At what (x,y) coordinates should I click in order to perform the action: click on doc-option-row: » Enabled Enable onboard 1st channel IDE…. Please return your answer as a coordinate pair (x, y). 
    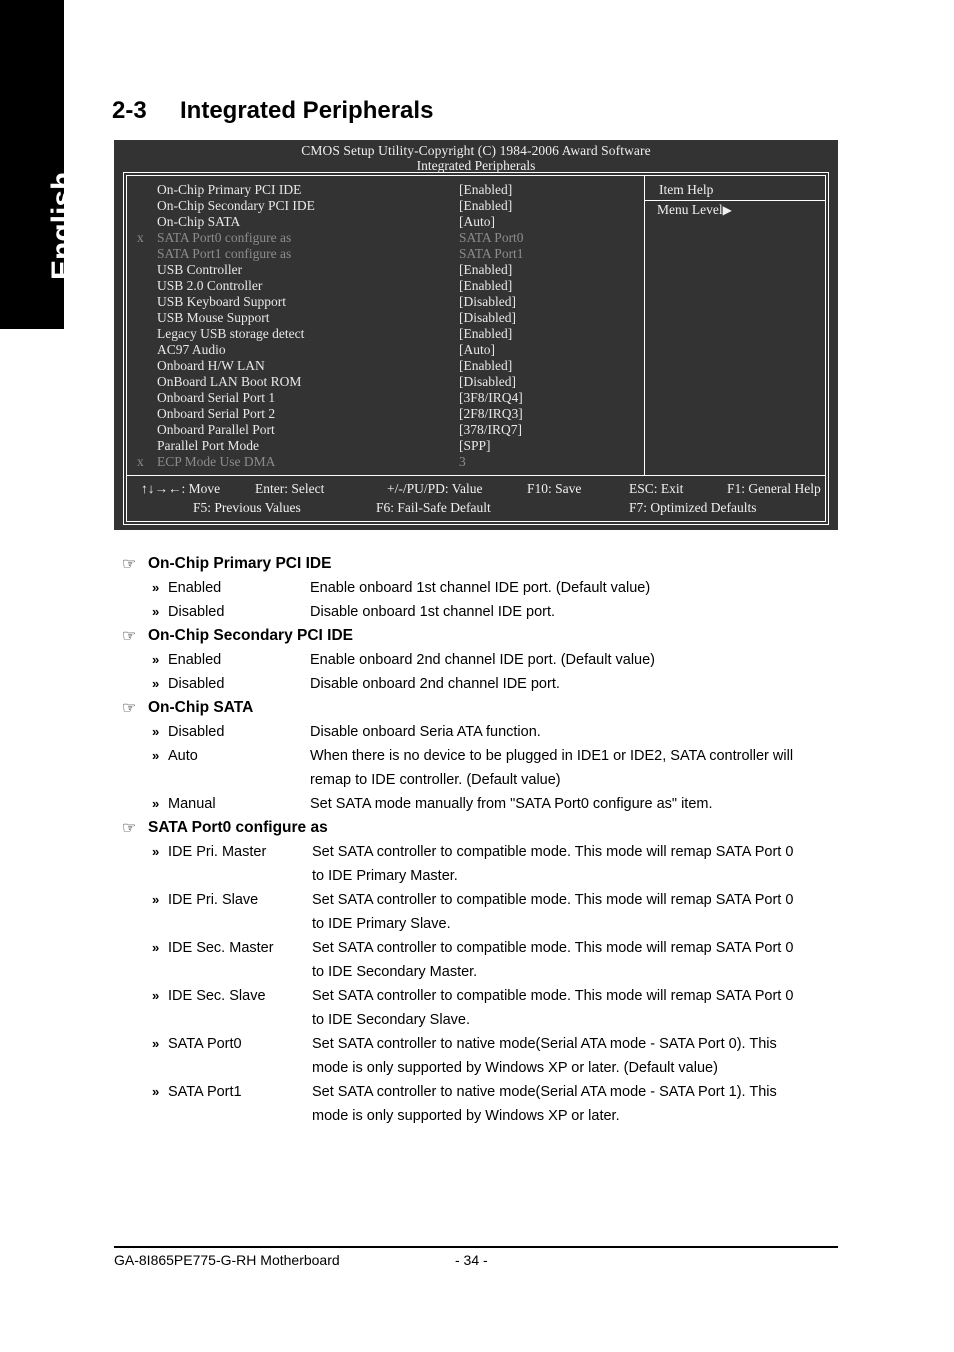
    Looking at the image, I should click on (477, 588).